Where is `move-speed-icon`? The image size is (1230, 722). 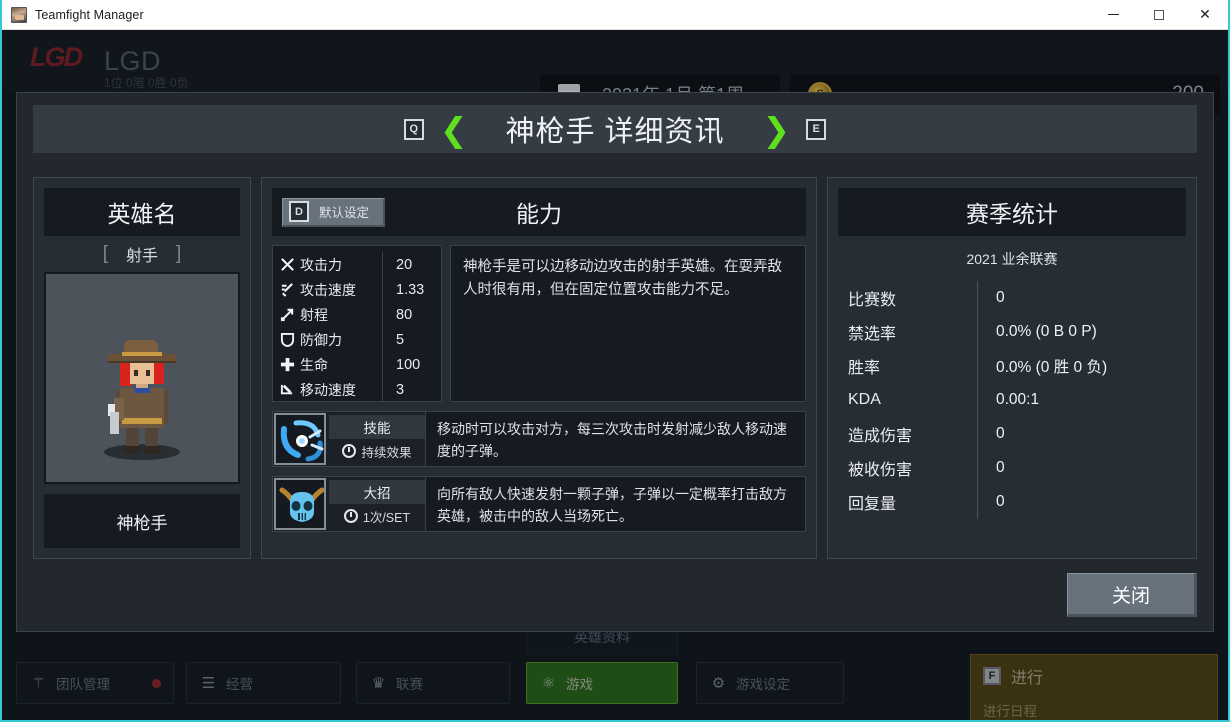 move-speed-icon is located at coordinates (287, 390).